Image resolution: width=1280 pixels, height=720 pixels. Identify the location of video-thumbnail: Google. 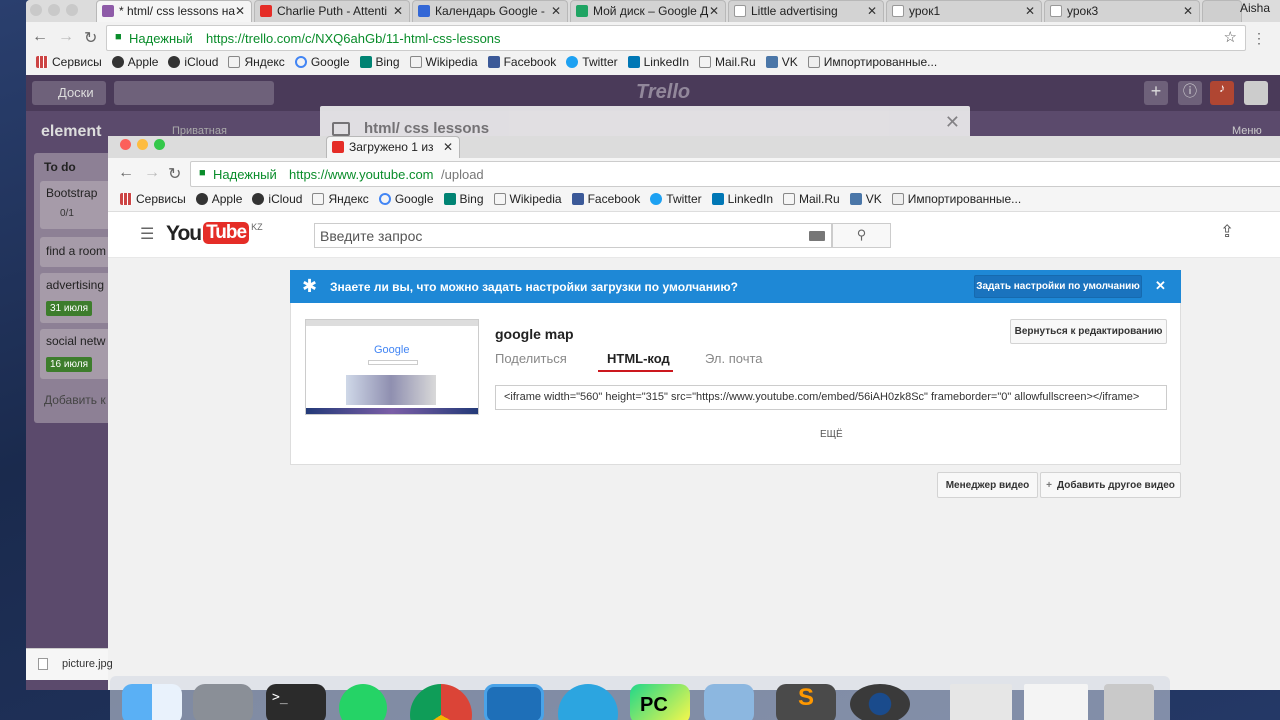
(392, 367).